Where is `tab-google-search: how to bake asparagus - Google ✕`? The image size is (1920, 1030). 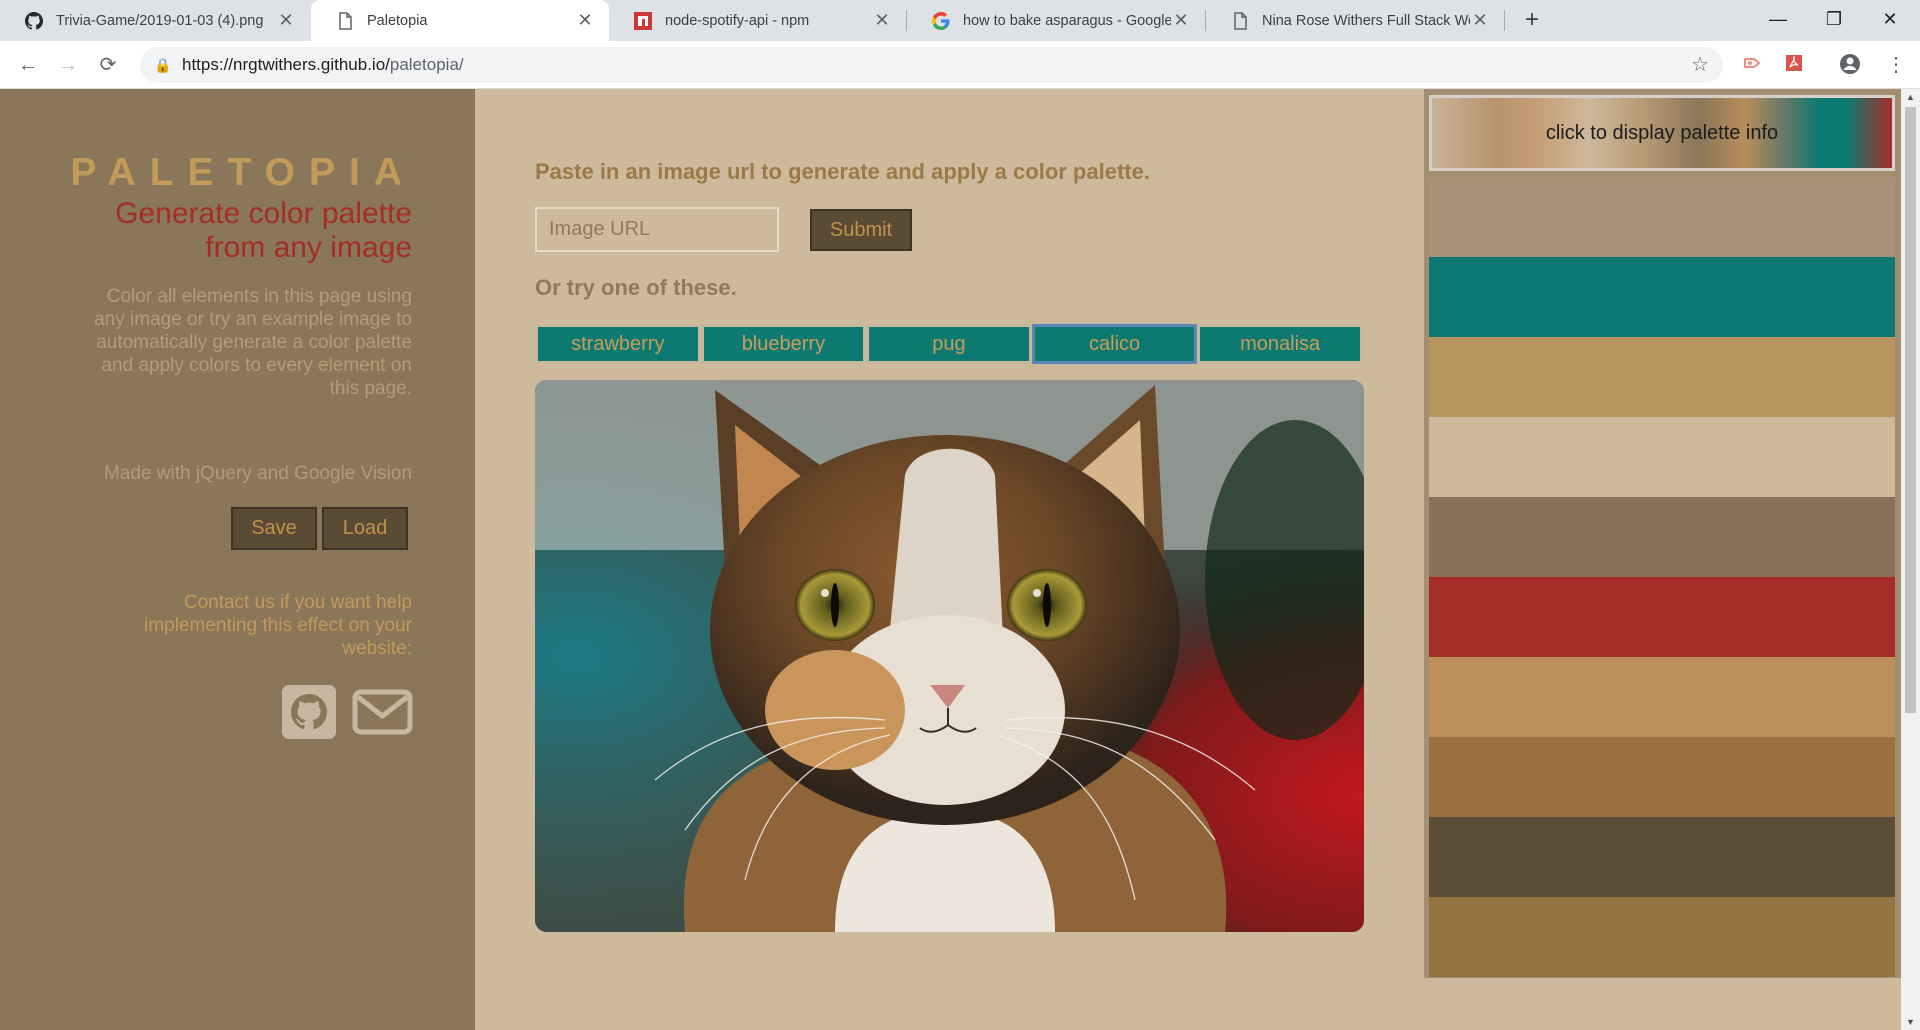 tab-google-search: how to bake asparagus - Google ✕ is located at coordinates (1056, 20).